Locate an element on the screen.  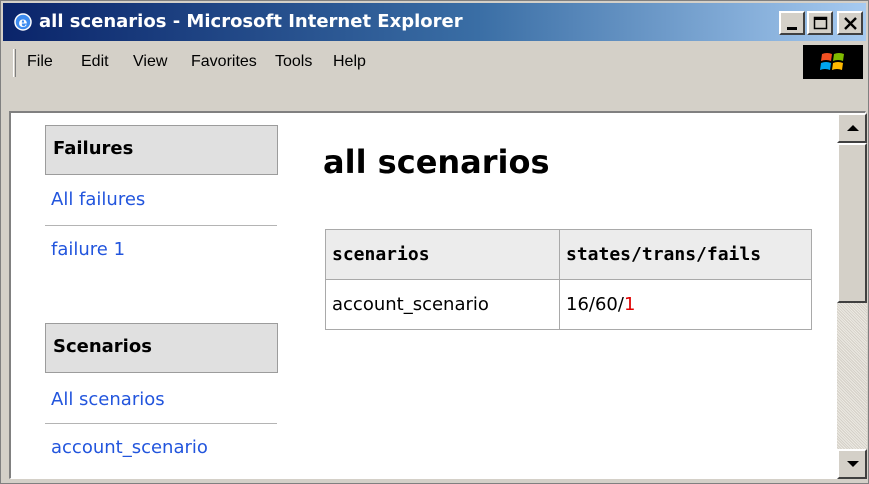
close-icon is located at coordinates (850, 23).